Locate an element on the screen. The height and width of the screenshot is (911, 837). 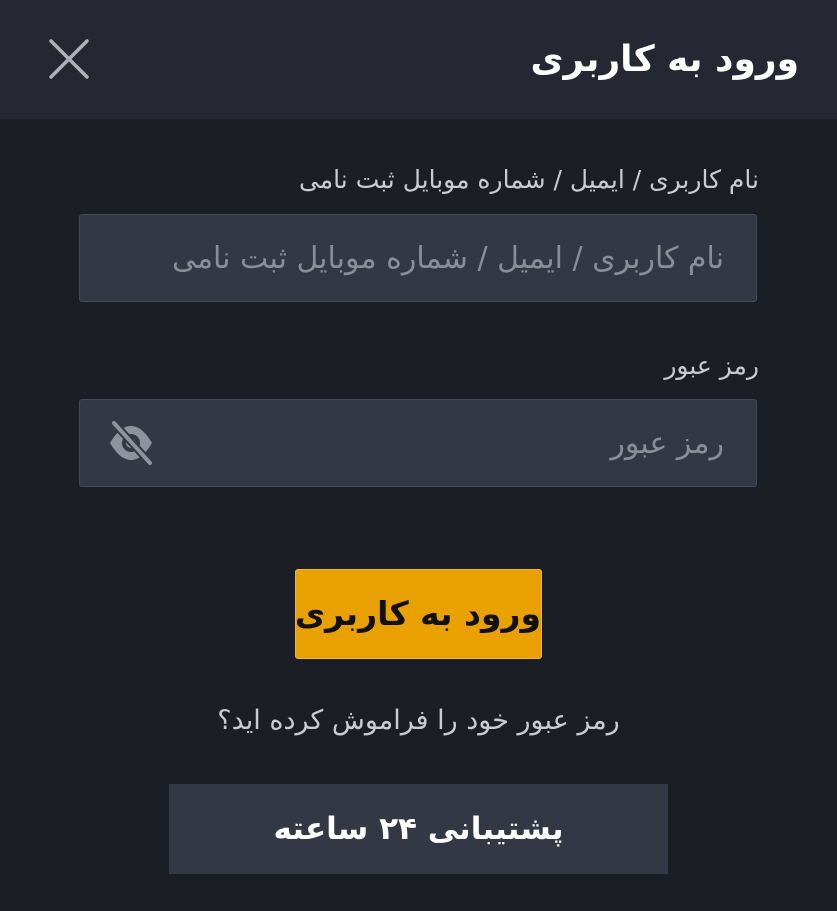
eye-slash-icon is located at coordinates (132, 443).